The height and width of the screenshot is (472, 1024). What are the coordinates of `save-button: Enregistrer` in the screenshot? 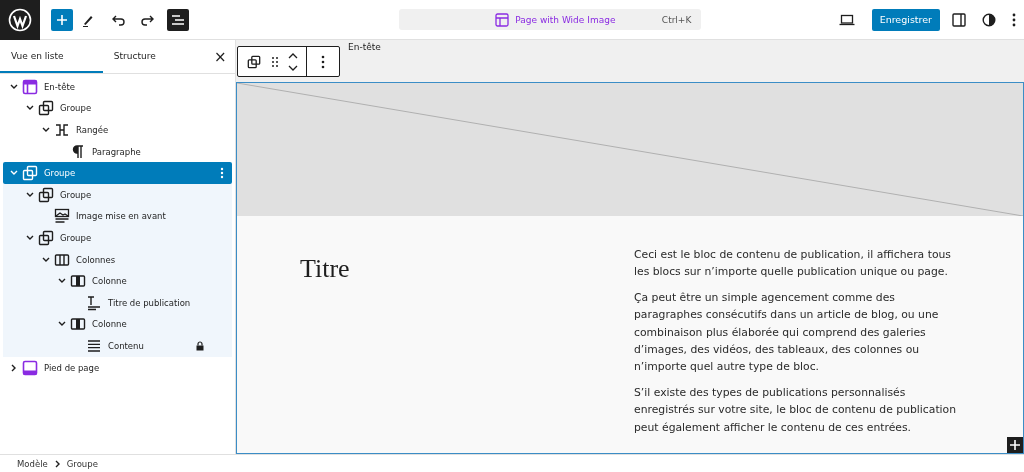 It's located at (905, 19).